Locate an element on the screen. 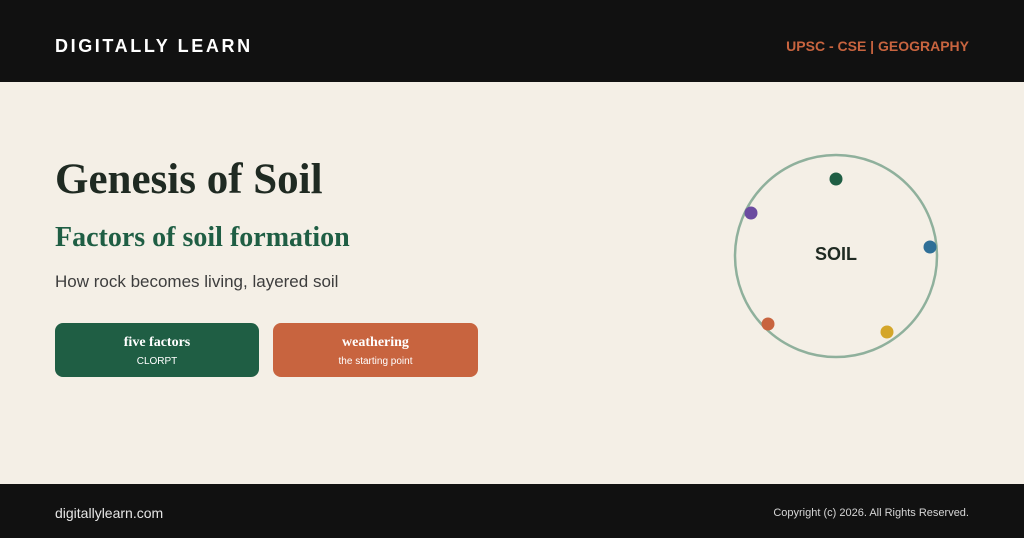 The width and height of the screenshot is (1024, 538). five-factors-card: five factors CLORPT is located at coordinates (157, 350).